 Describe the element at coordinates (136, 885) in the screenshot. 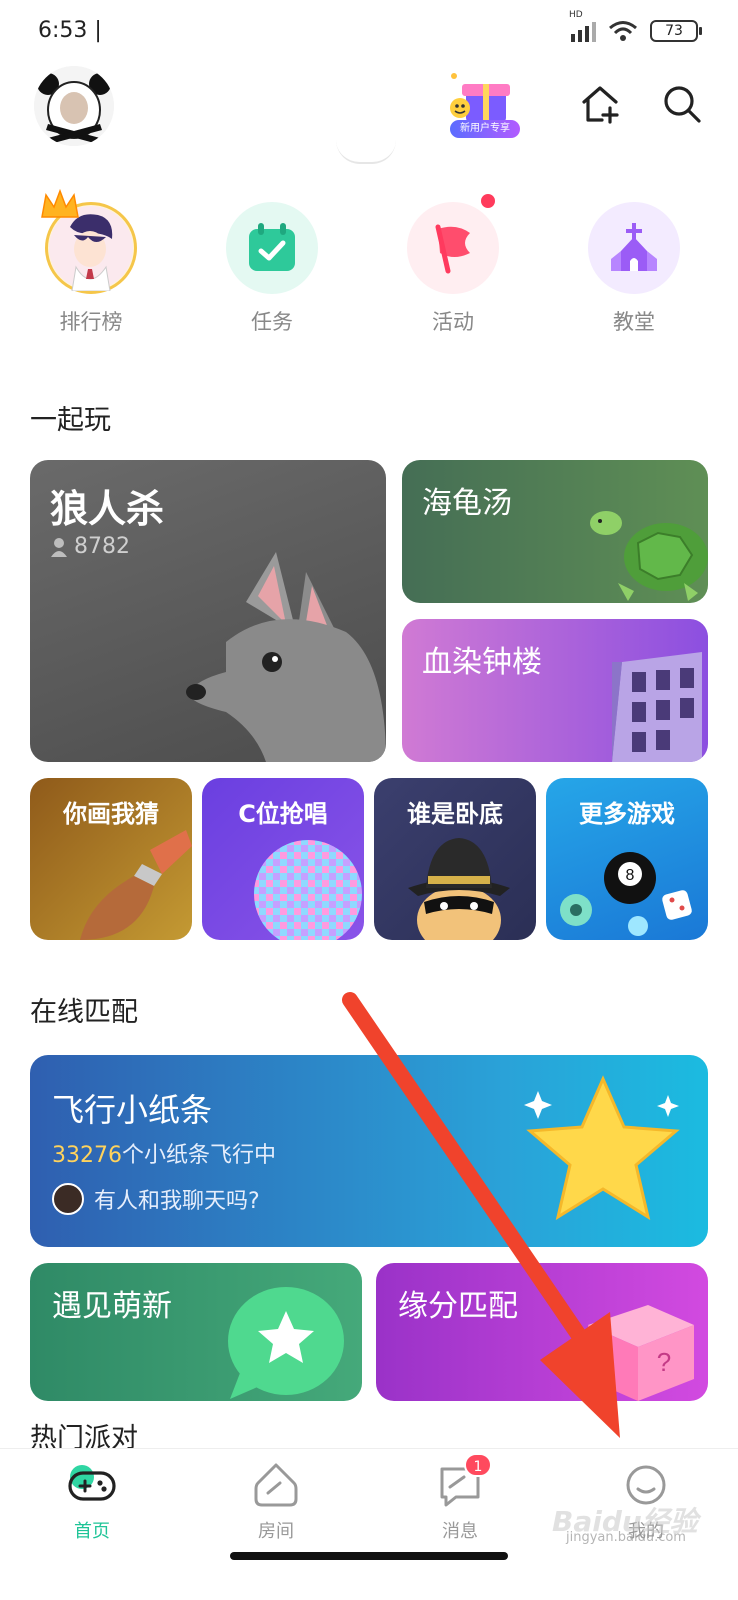

I see `paintbrush-icon` at that location.